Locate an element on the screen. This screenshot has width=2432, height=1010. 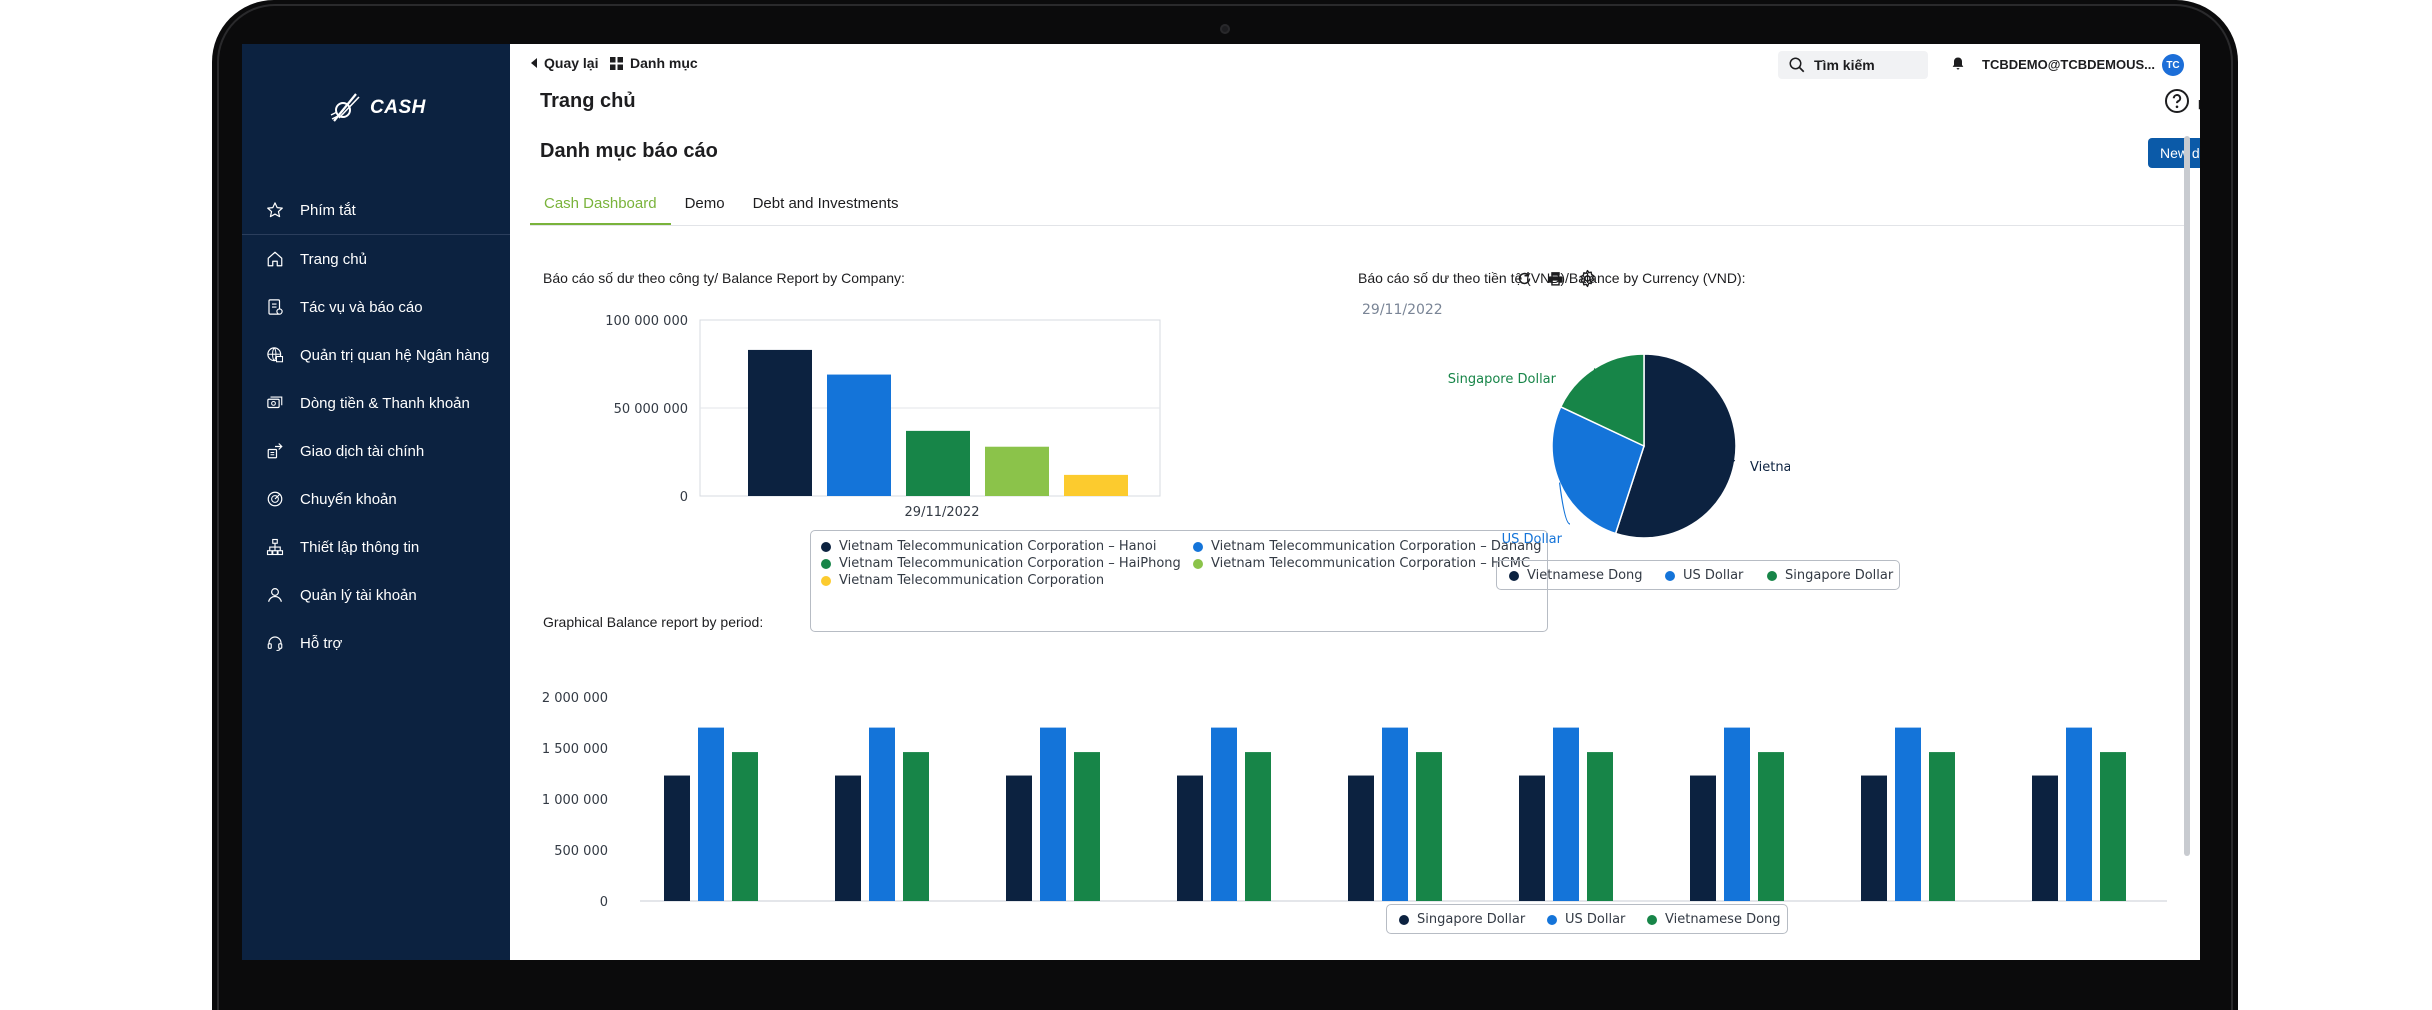
page-title: Trang chủ is located at coordinates (588, 101).